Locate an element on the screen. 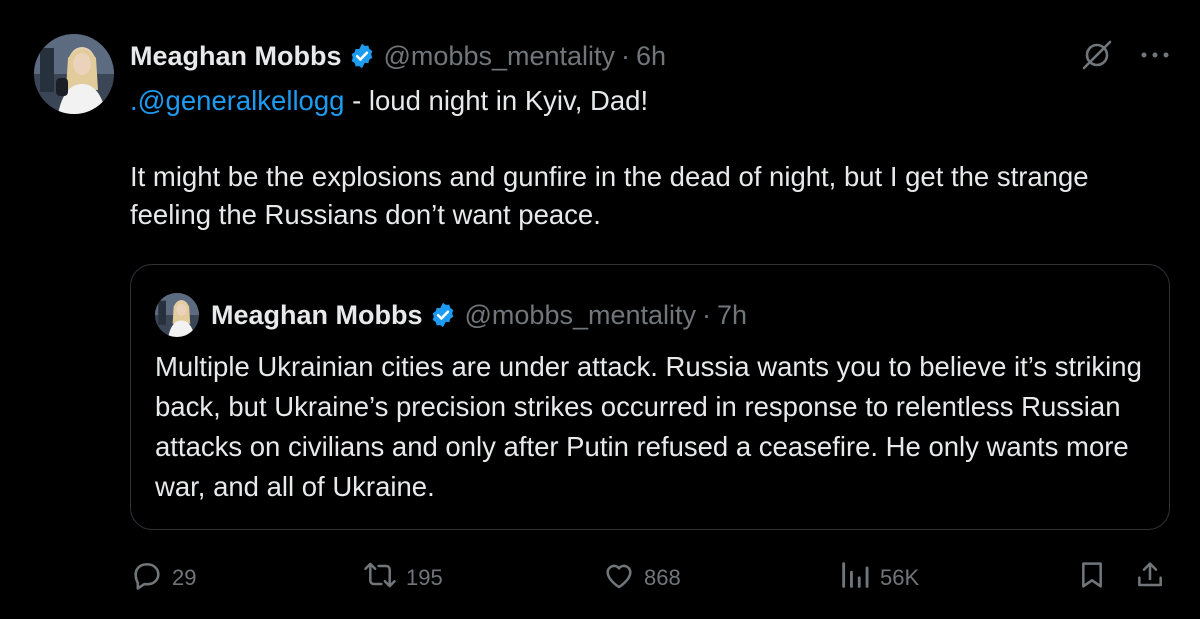  bookmark-icon is located at coordinates (1092, 578).